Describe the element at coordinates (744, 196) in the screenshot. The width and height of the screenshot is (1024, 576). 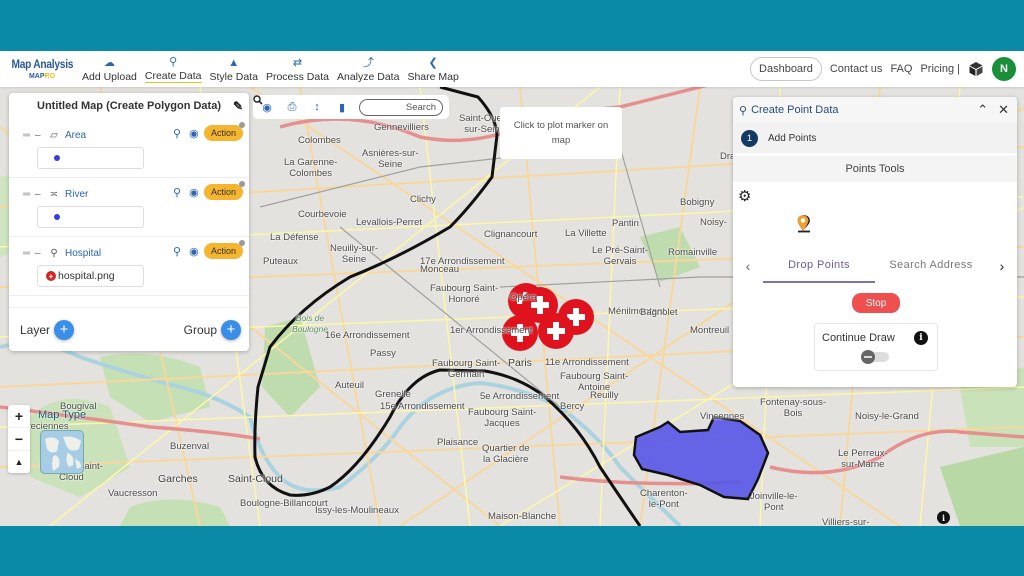
I see `settings-gear-icon: ⚙` at that location.